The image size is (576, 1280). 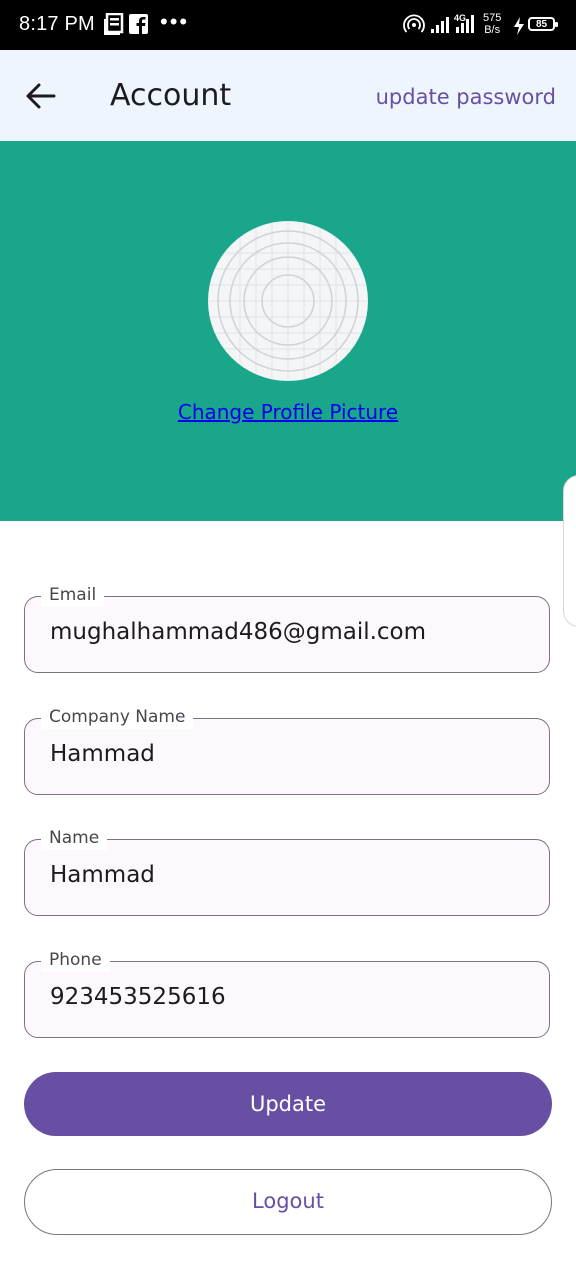 I want to click on hotspot-icon, so click(x=414, y=23).